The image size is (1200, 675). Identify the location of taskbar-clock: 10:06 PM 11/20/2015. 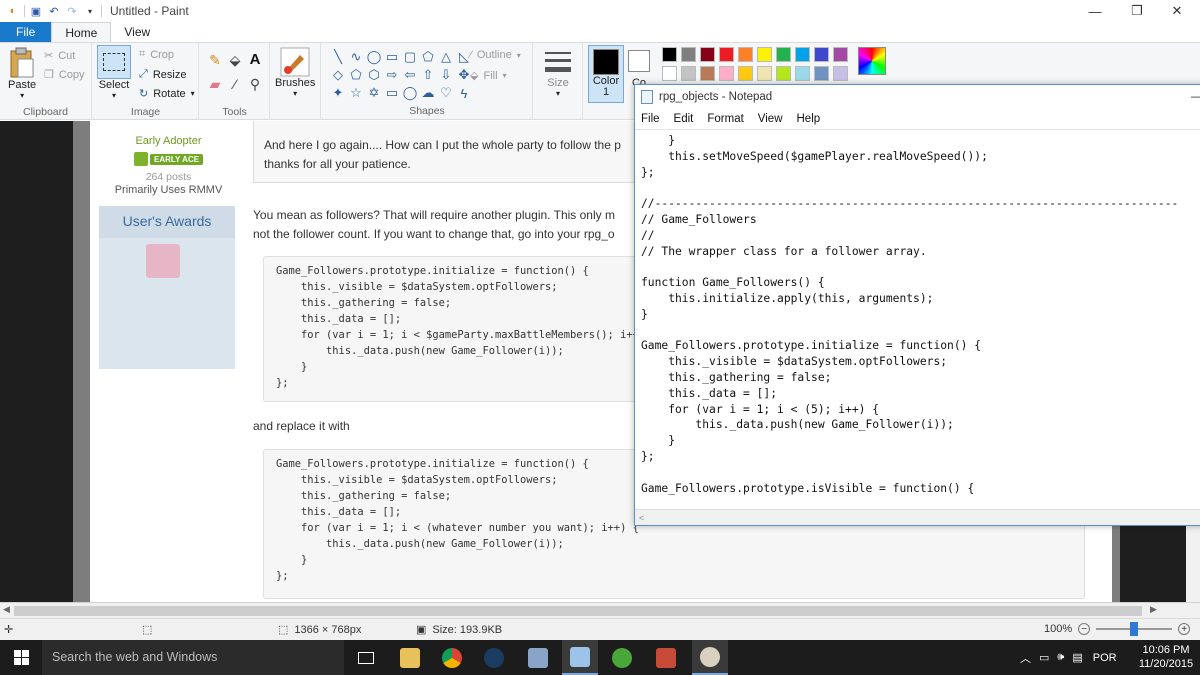
(1166, 657).